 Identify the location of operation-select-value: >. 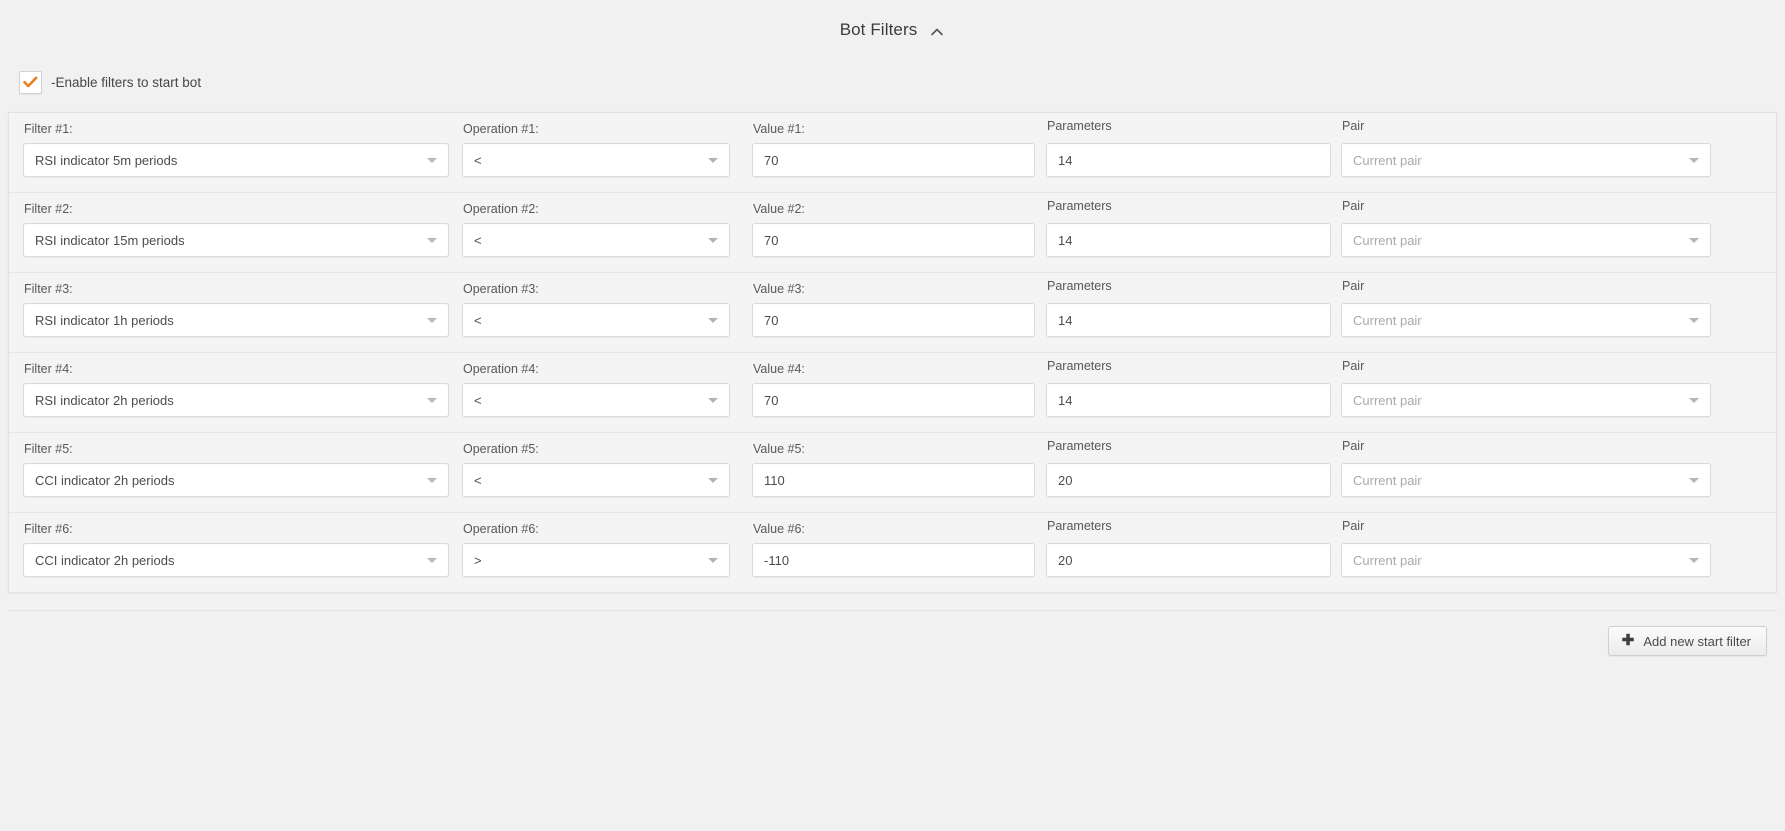
(478, 560).